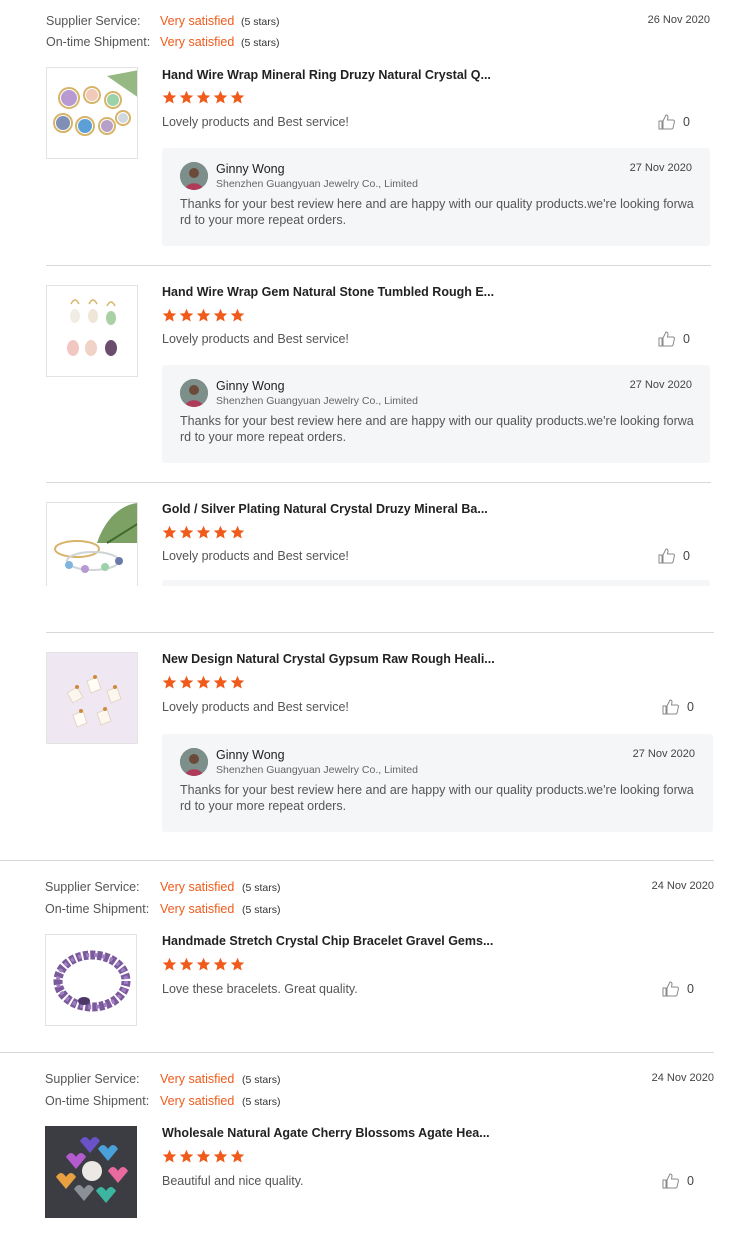 This screenshot has width=750, height=1255. I want to click on crystal-pendants-image, so click(92, 698).